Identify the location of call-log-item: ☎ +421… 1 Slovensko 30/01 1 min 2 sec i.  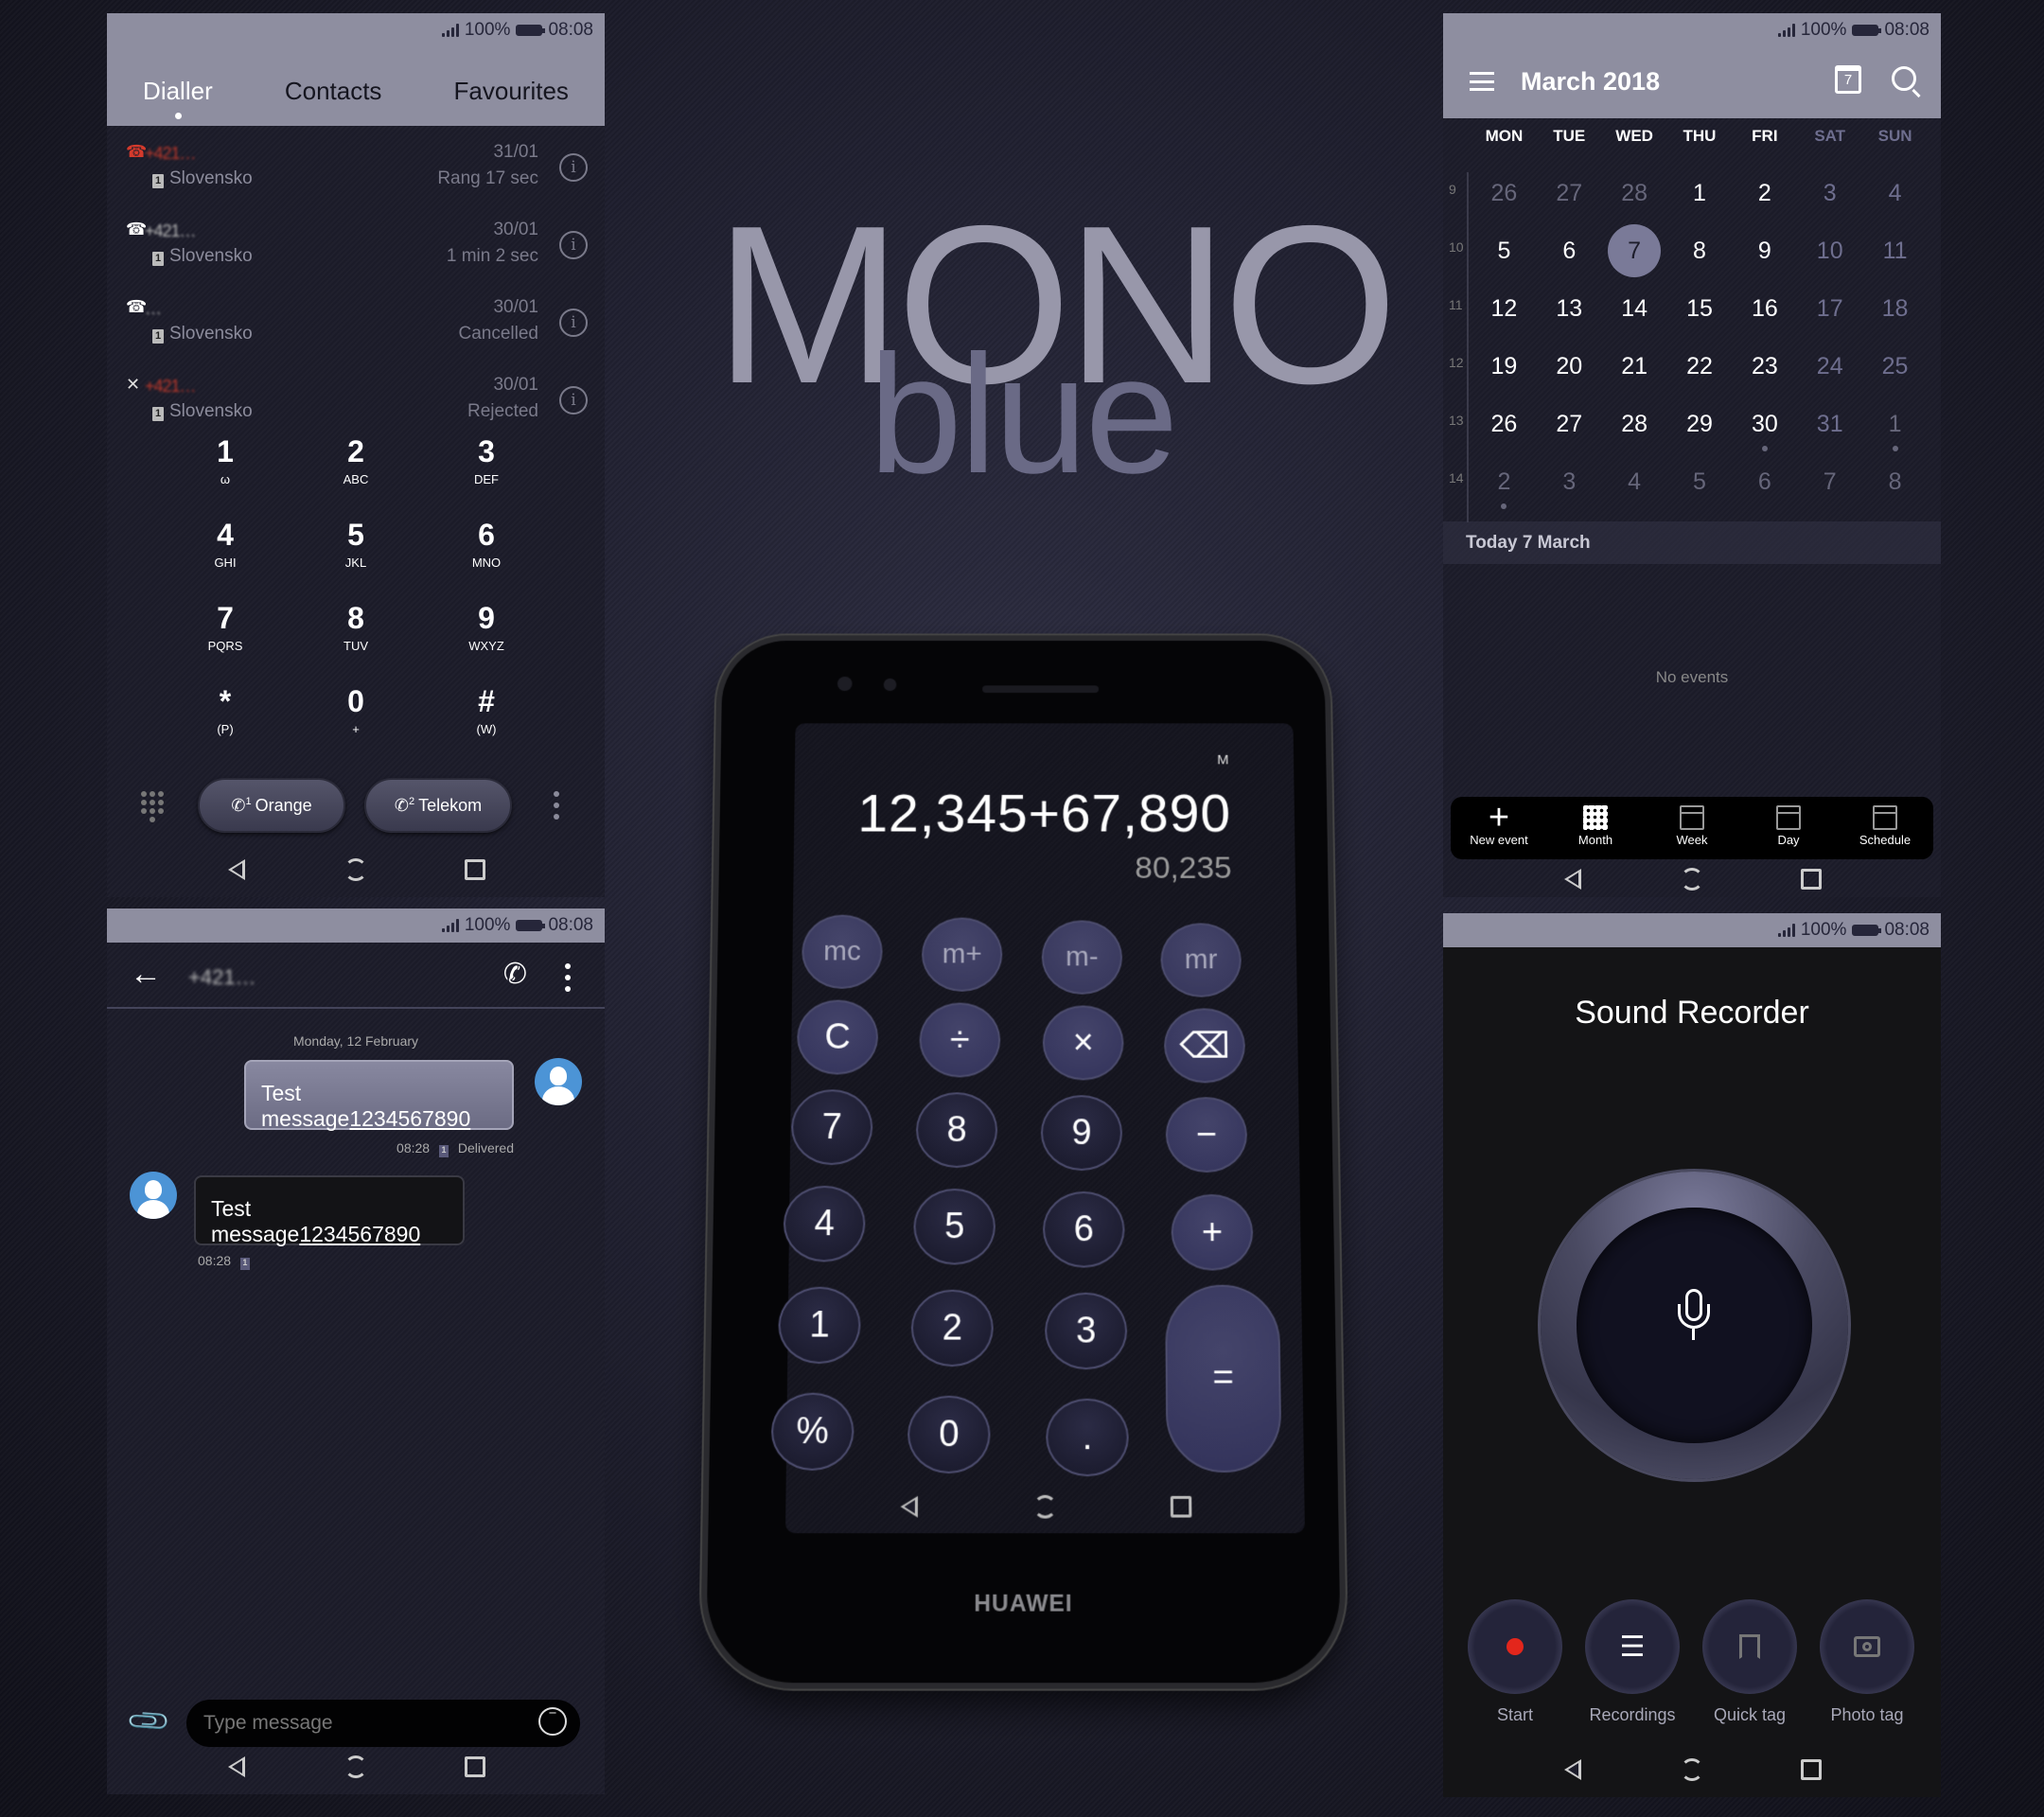
(356, 247).